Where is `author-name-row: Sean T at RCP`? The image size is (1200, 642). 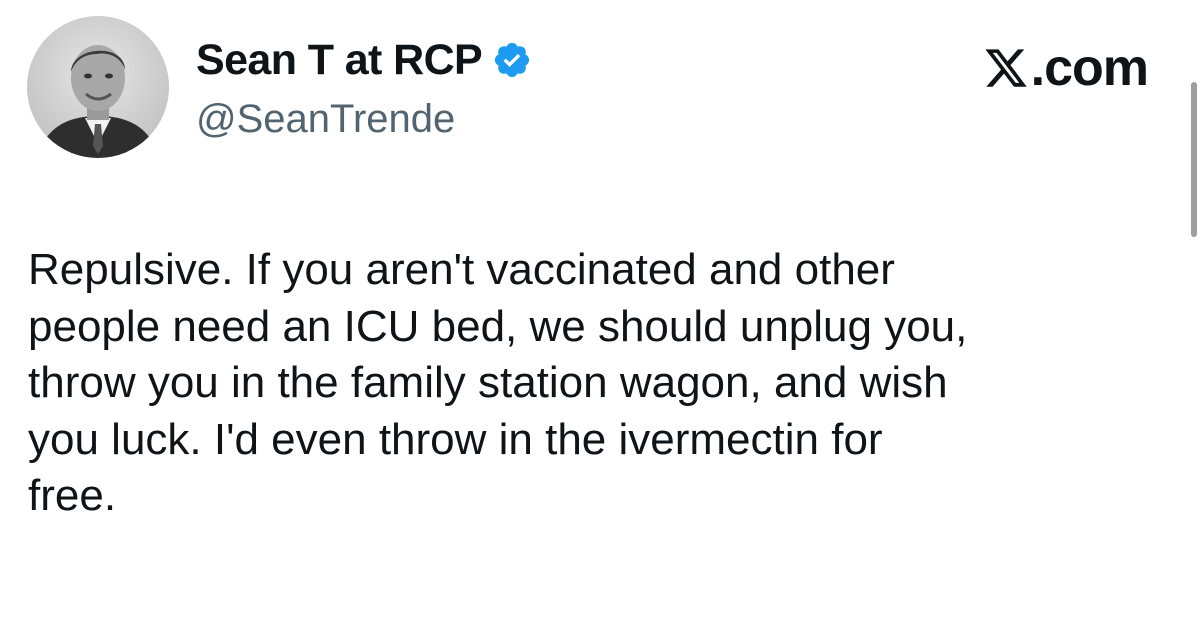
author-name-row: Sean T at RCP is located at coordinates (364, 60).